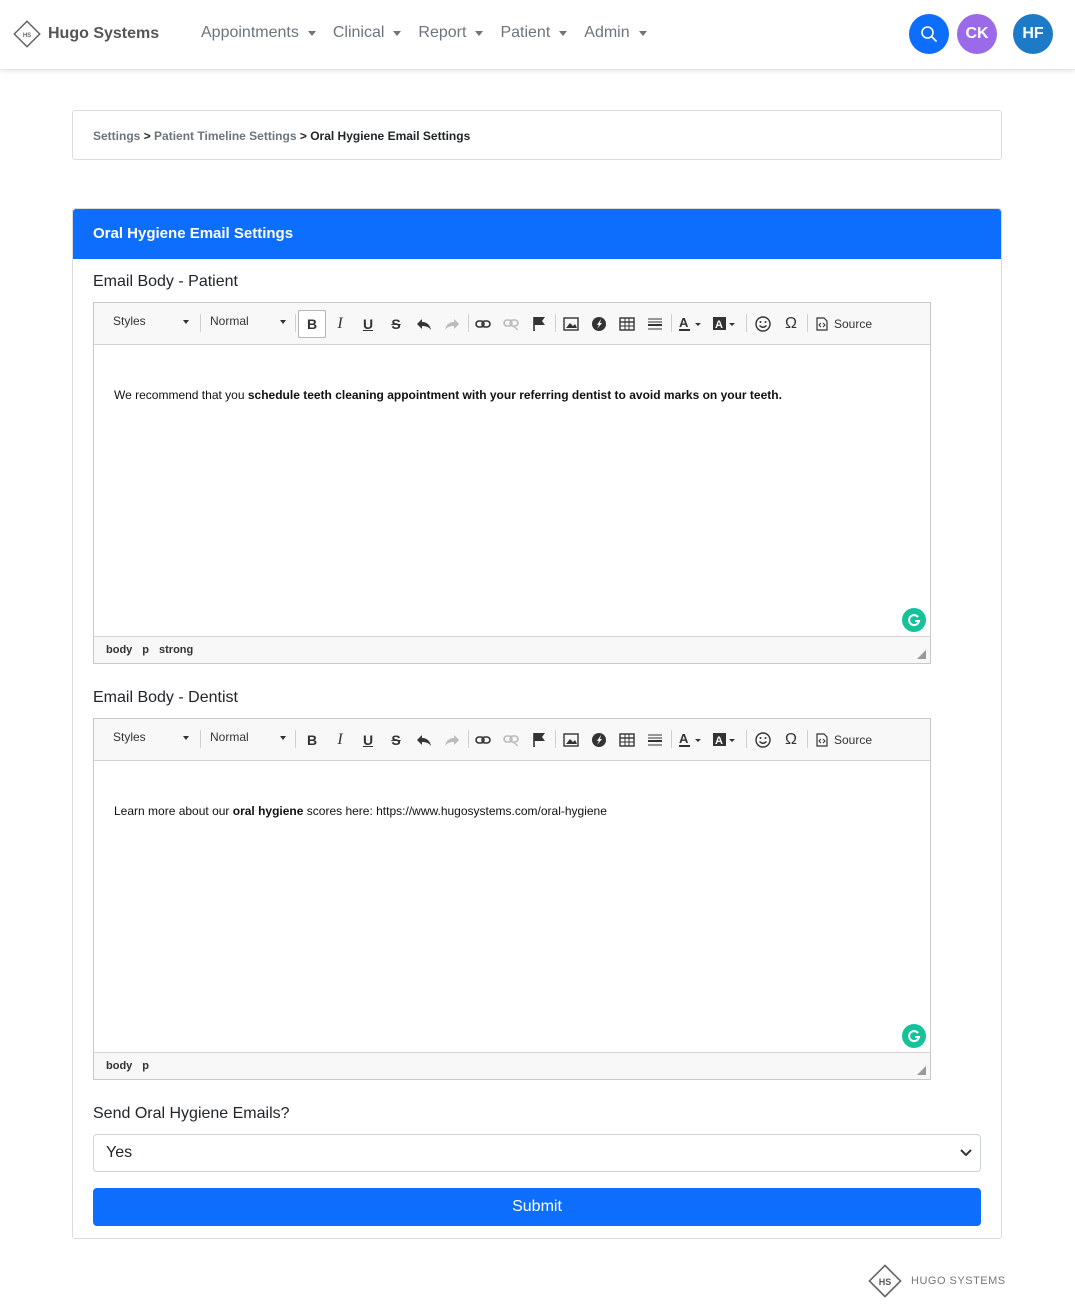  Describe the element at coordinates (165, 281) in the screenshot. I see `patient-email-label: Email Body - Patient` at that location.